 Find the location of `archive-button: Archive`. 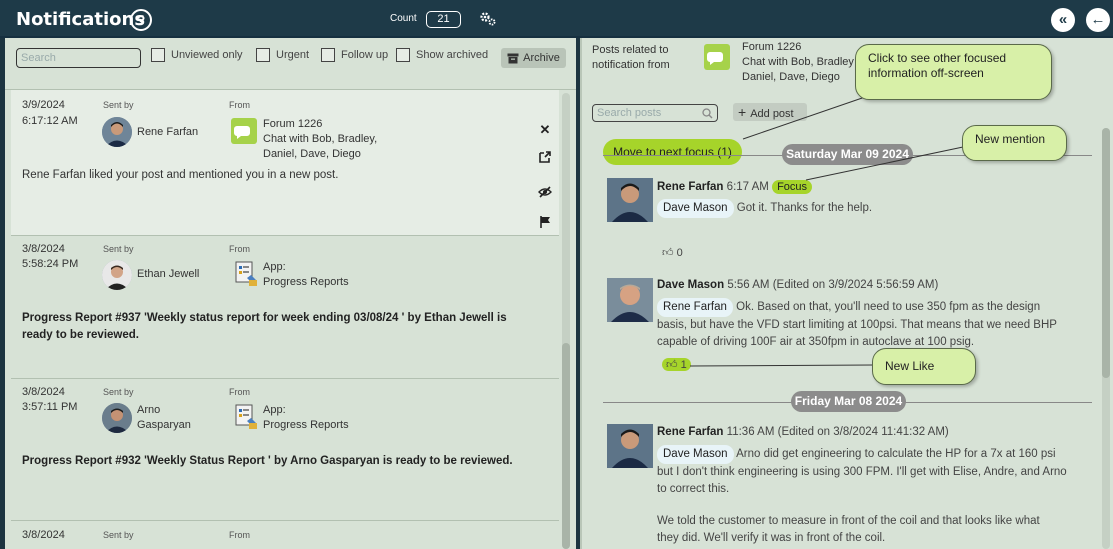

archive-button: Archive is located at coordinates (533, 58).